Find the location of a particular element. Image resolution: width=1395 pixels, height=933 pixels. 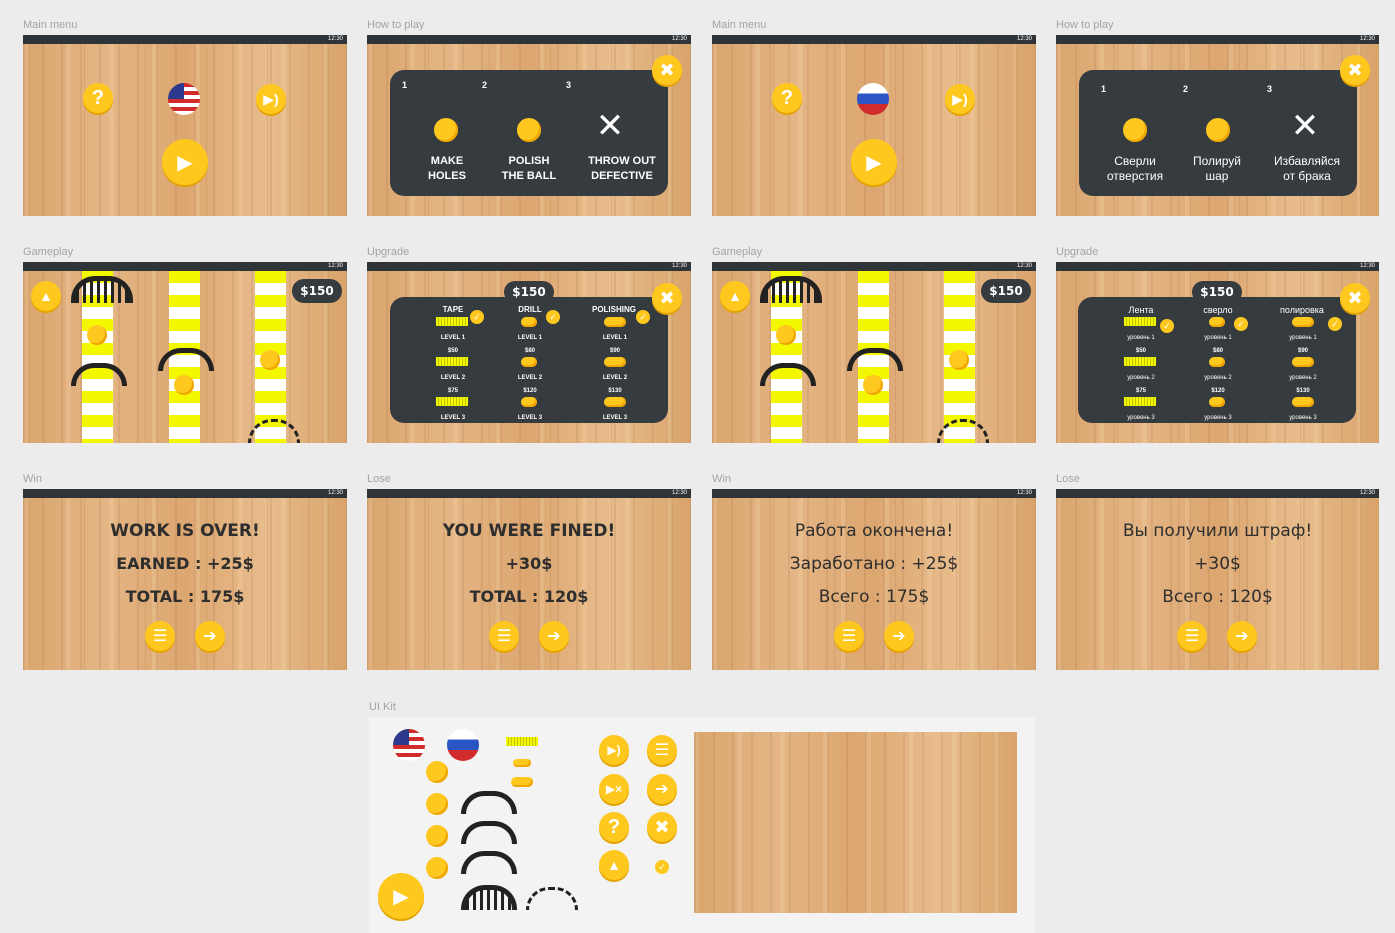

artboard-label-win: Win is located at coordinates (32, 479).